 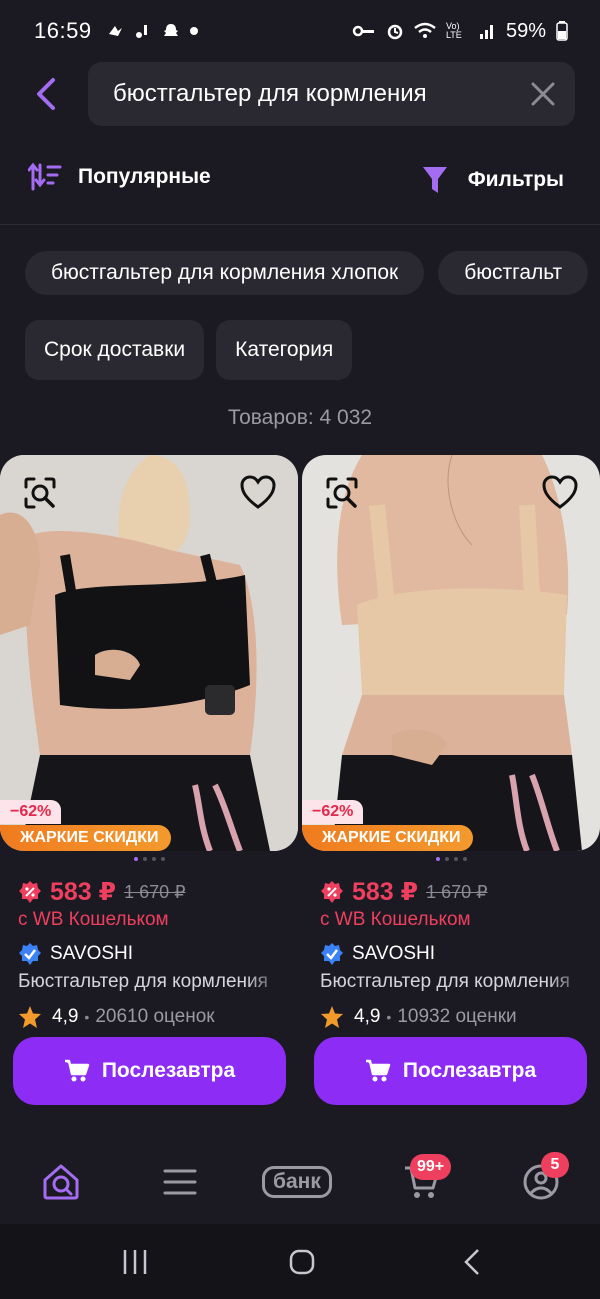 I want to click on home-icon, so click(x=302, y=1262).